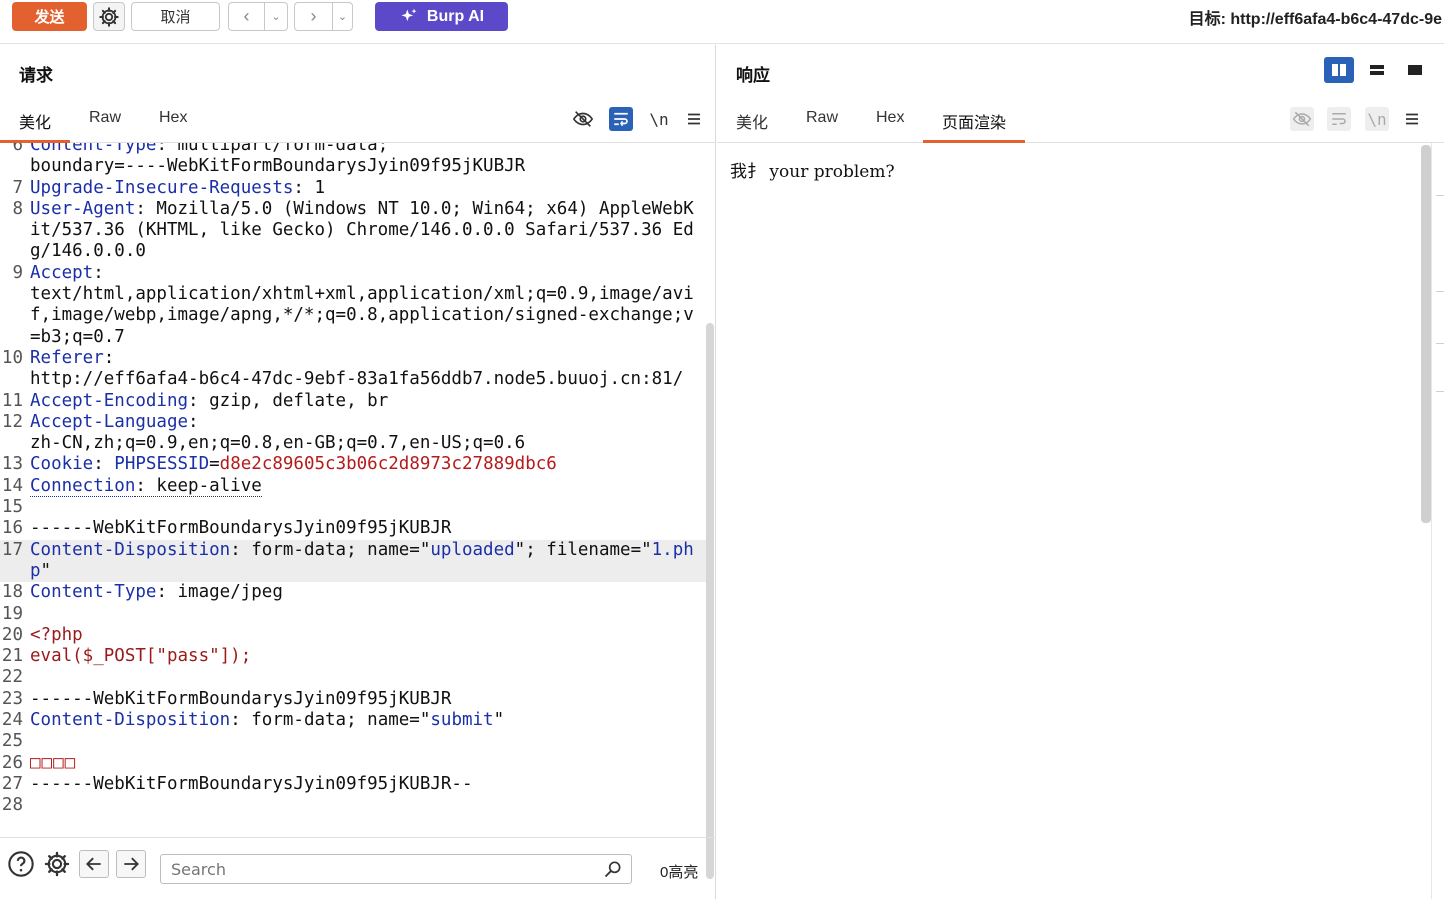  What do you see at coordinates (62, 464) in the screenshot?
I see `header-name: Cookie` at bounding box center [62, 464].